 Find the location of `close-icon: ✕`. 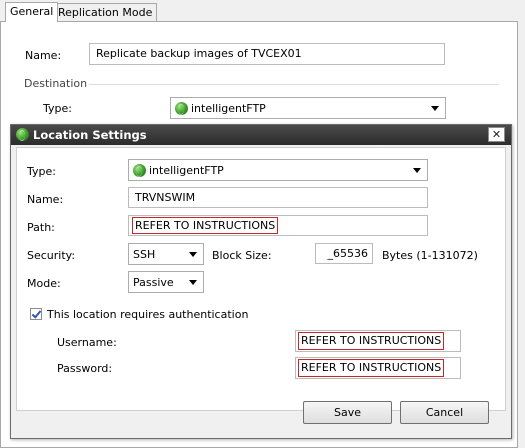

close-icon: ✕ is located at coordinates (496, 134).